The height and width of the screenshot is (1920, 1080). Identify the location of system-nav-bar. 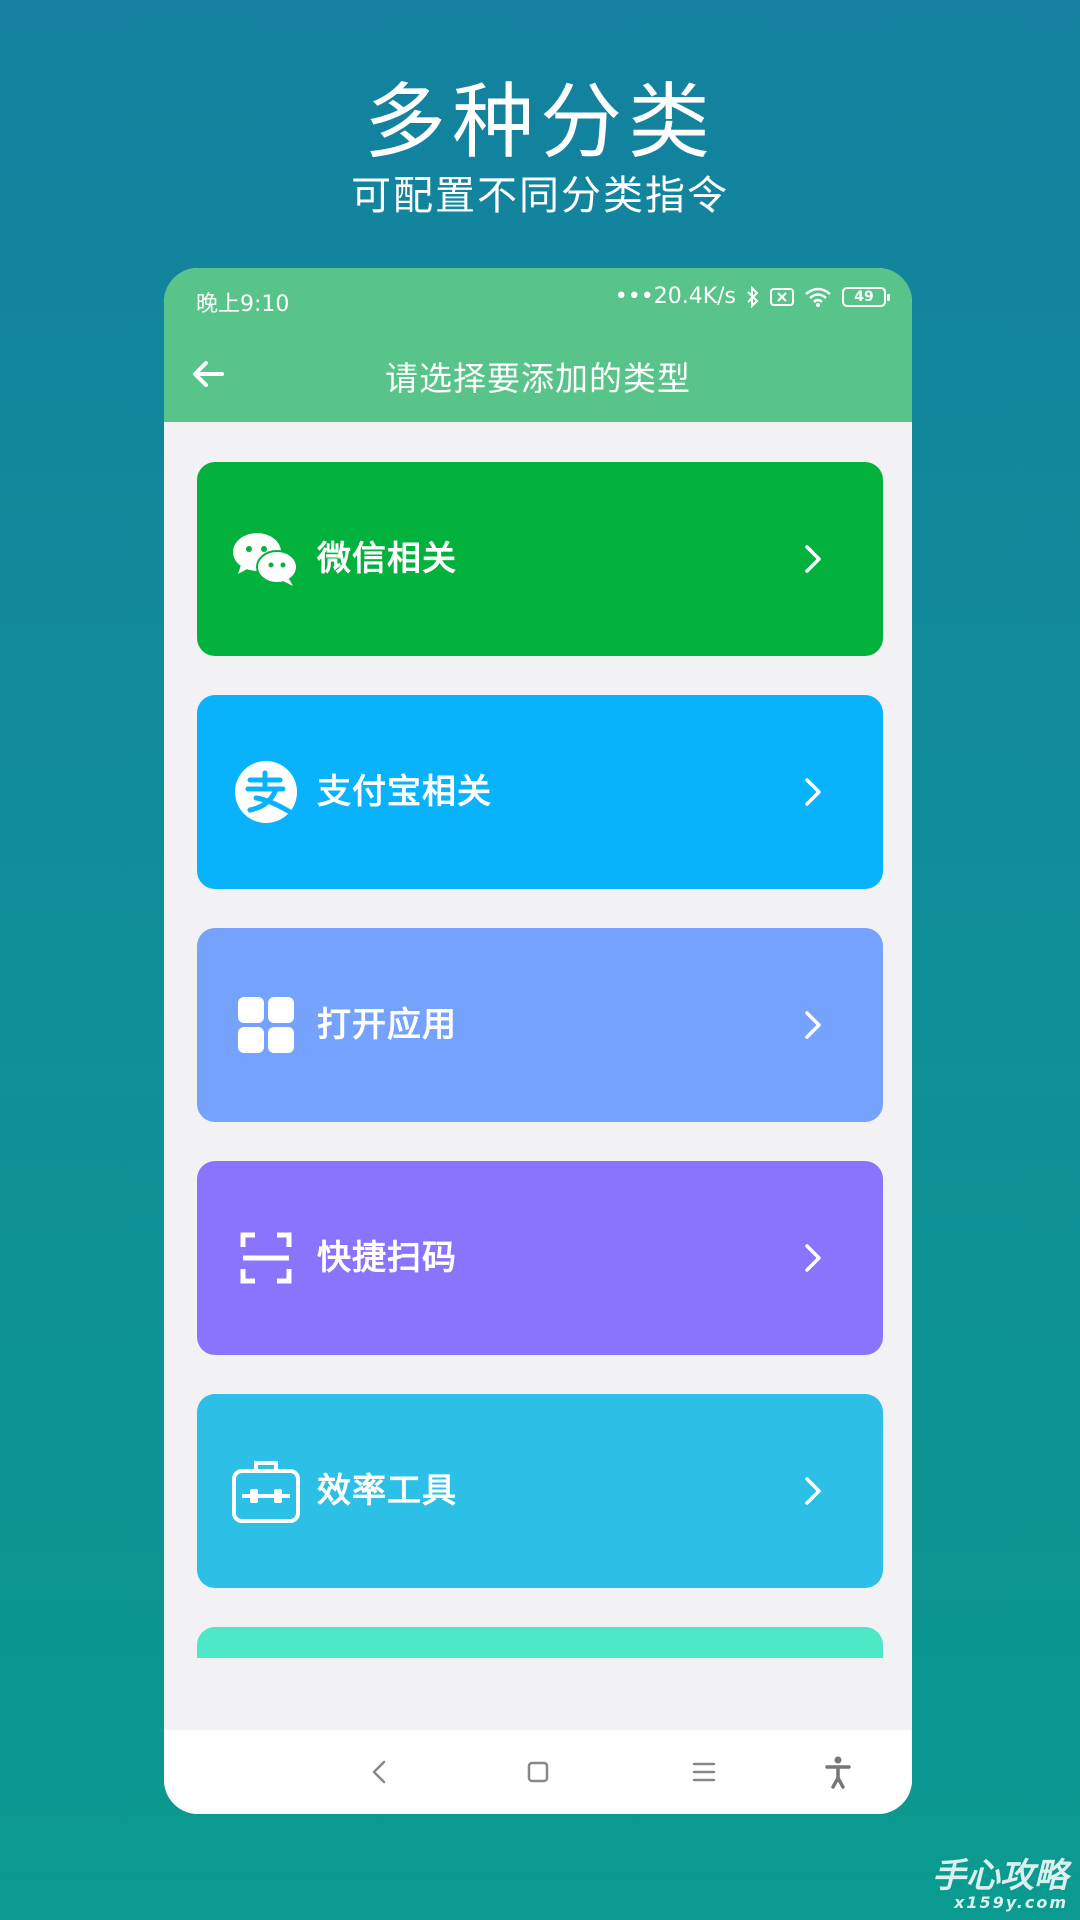
(538, 1772).